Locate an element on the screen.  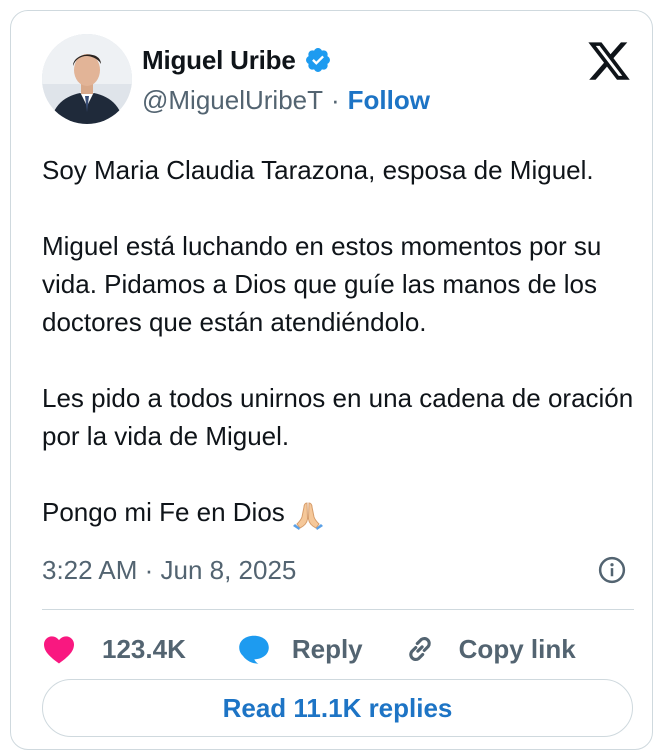
verified-badge-icon is located at coordinates (318, 60).